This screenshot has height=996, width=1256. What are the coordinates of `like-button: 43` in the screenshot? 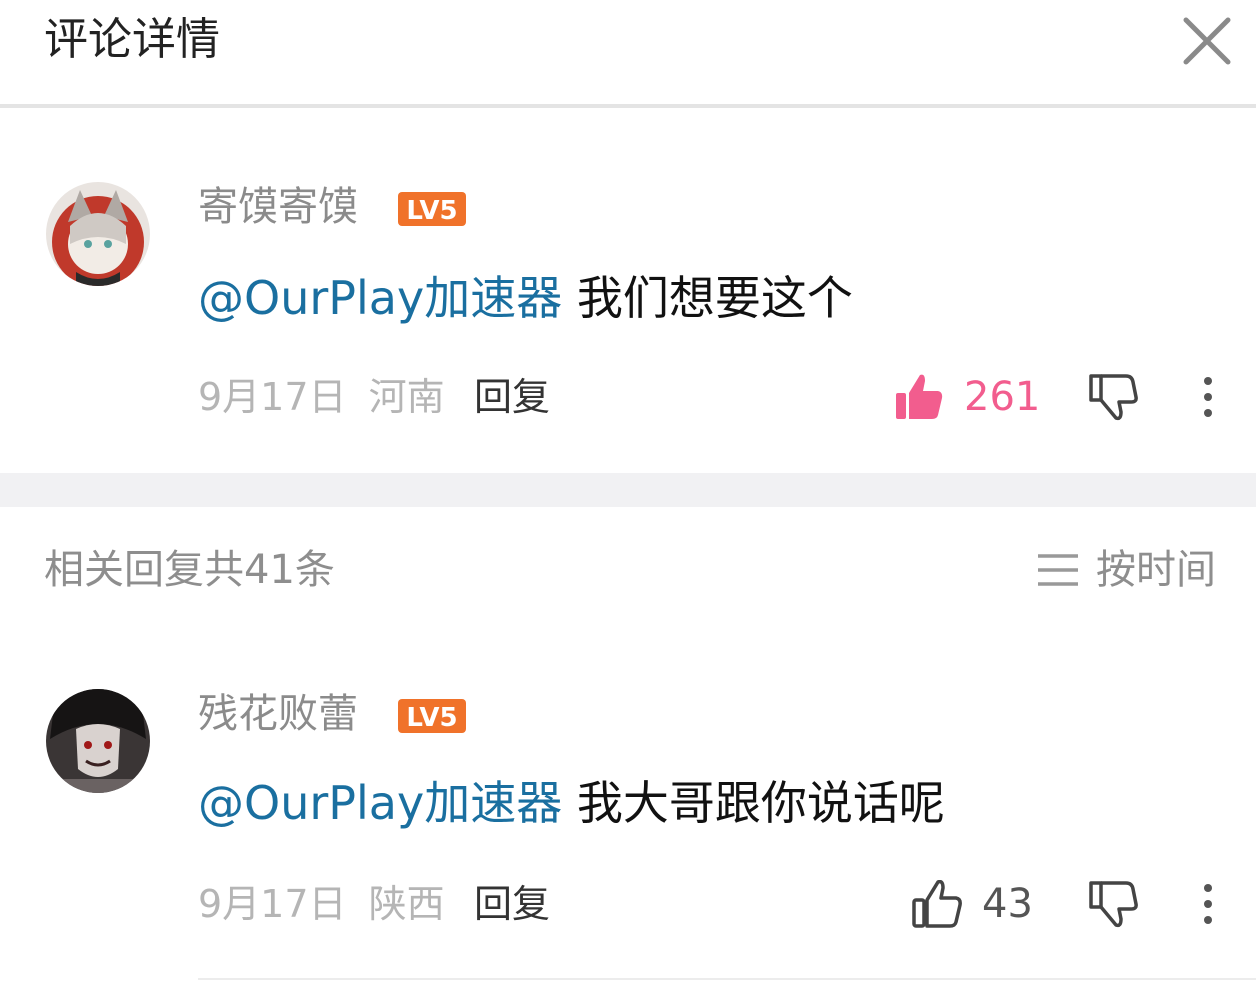 It's located at (972, 904).